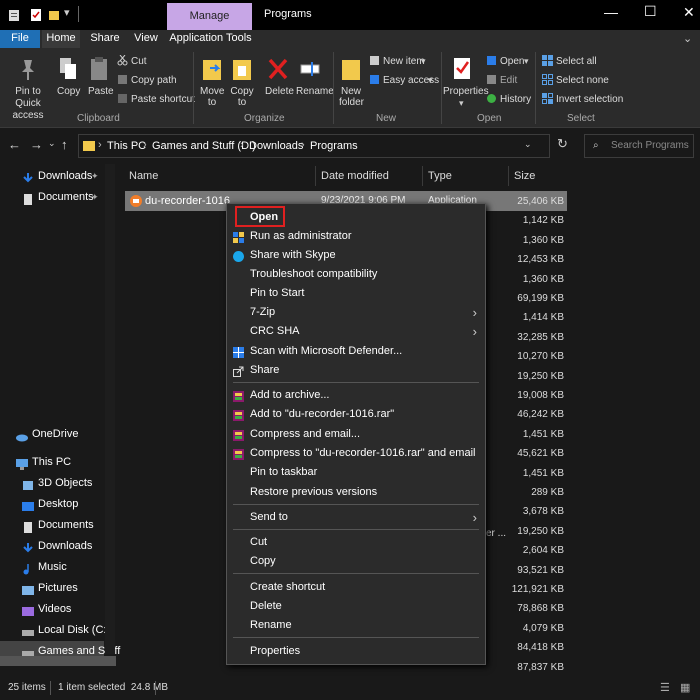 The height and width of the screenshot is (700, 700). I want to click on paste-shortcut-button: Paste shortcut, so click(163, 99).